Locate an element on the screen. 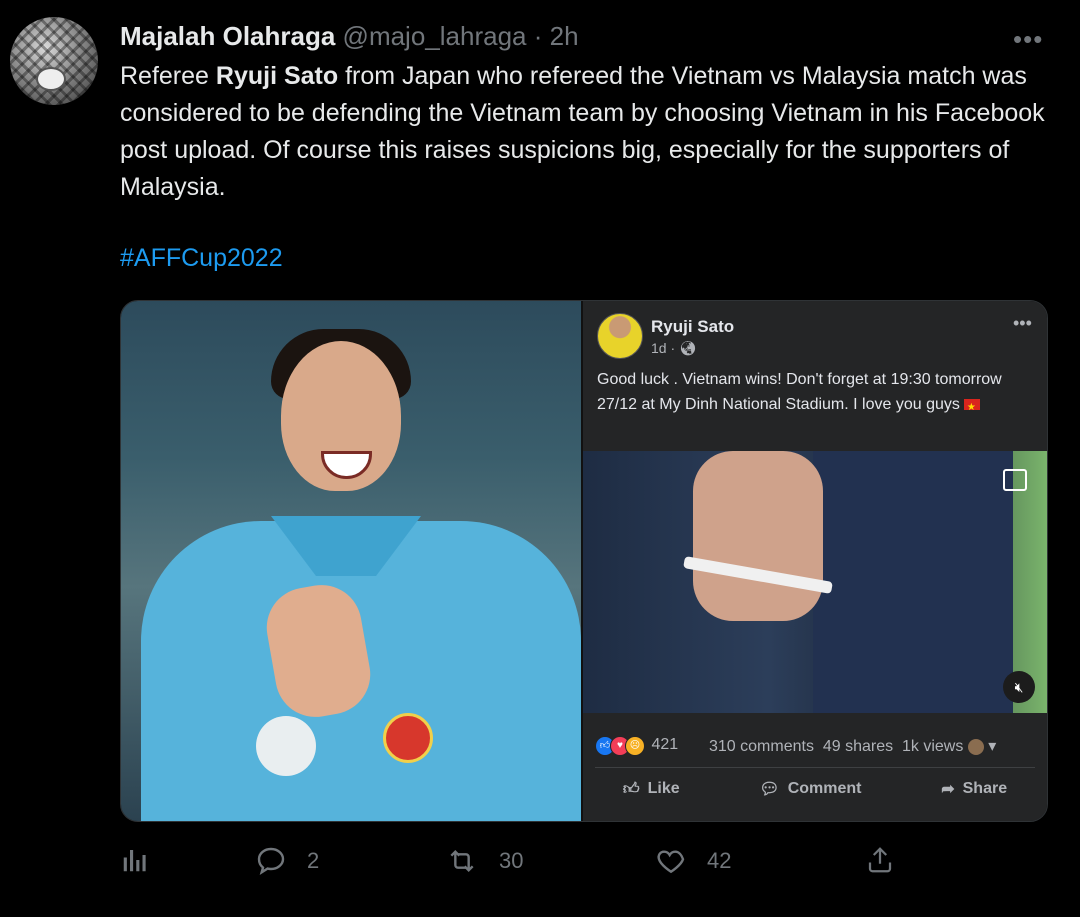  comment-bubble-icon: 💬︎ is located at coordinates (769, 789).